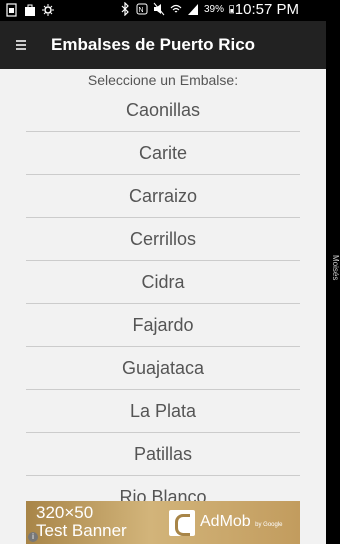 The width and height of the screenshot is (340, 544). What do you see at coordinates (163, 110) in the screenshot?
I see `reservoir-item: Caonillas` at bounding box center [163, 110].